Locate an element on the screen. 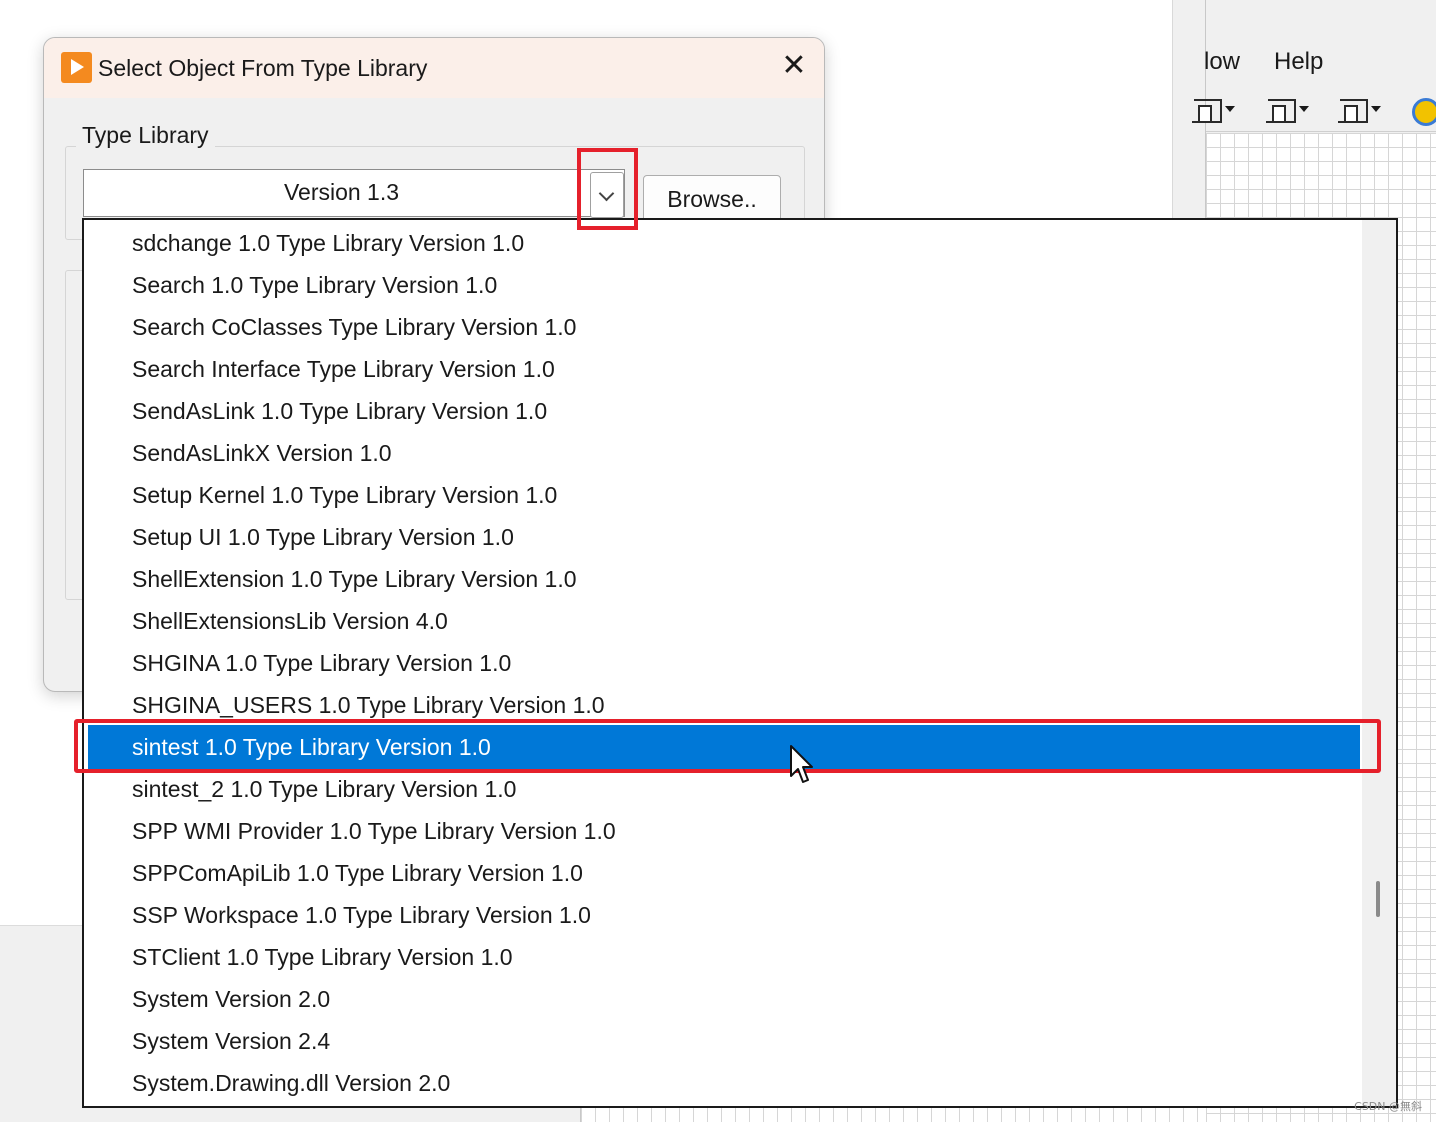 This screenshot has height=1122, width=1436. list-item: System Version 2.0 is located at coordinates (724, 999).